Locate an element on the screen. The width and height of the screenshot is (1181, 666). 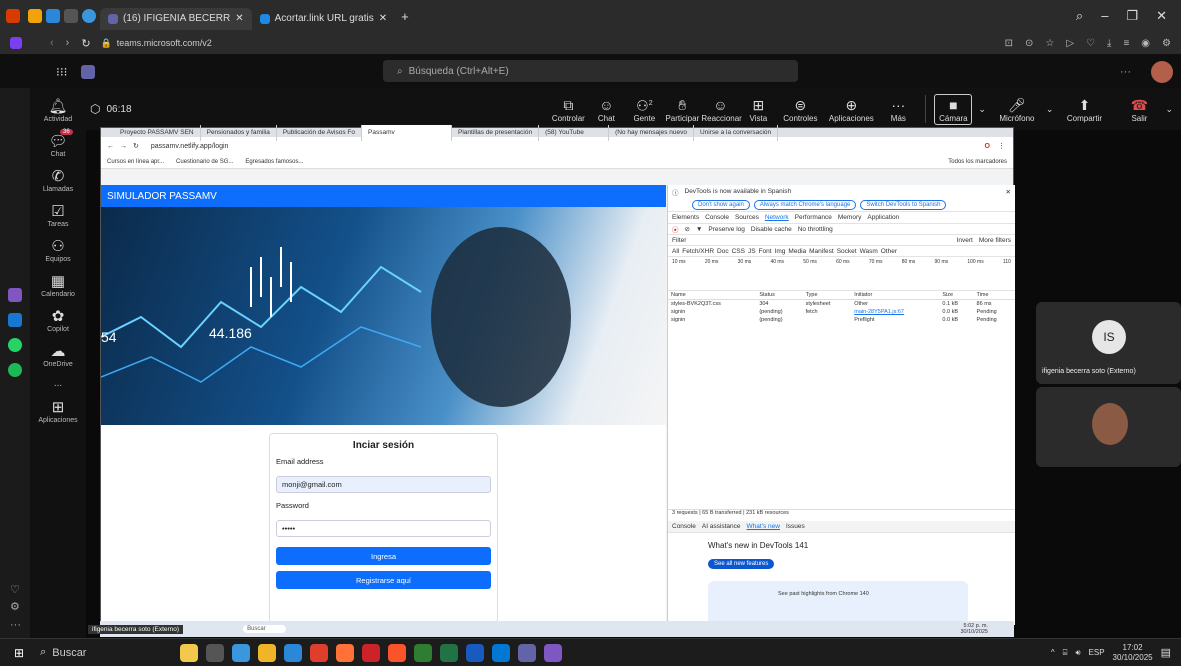
extension-icon: O is located at coordinates (987, 146).